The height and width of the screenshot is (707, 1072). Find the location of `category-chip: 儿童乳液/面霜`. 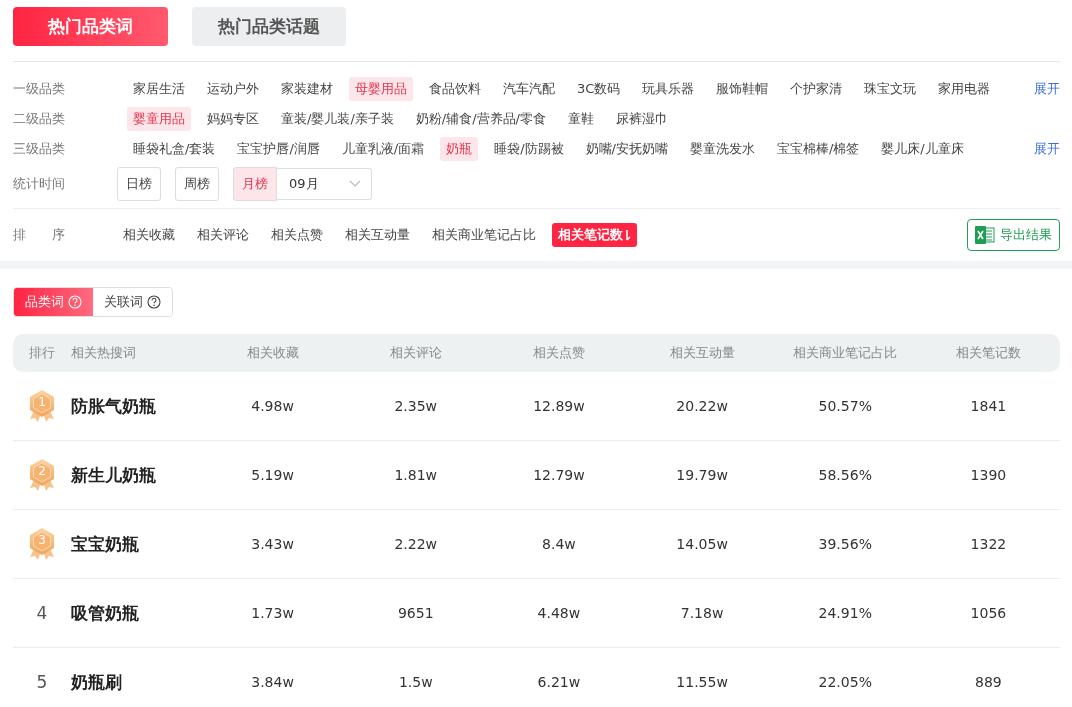

category-chip: 儿童乳液/面霜 is located at coordinates (383, 149).